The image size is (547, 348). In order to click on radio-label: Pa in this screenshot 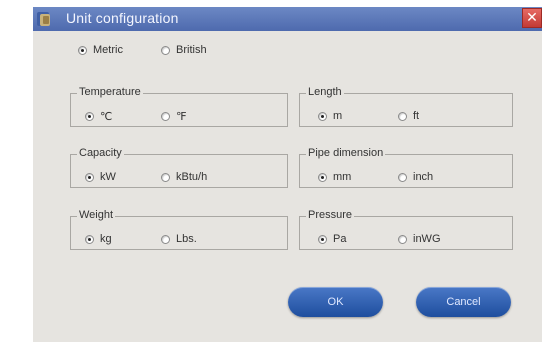, I will do `click(340, 239)`.